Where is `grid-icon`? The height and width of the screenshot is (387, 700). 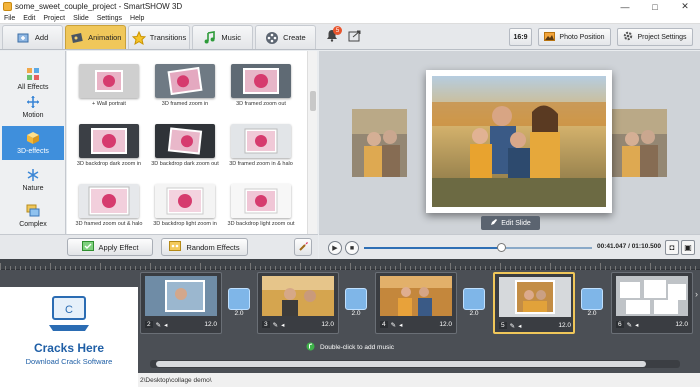
grid-icon is located at coordinates (33, 74).